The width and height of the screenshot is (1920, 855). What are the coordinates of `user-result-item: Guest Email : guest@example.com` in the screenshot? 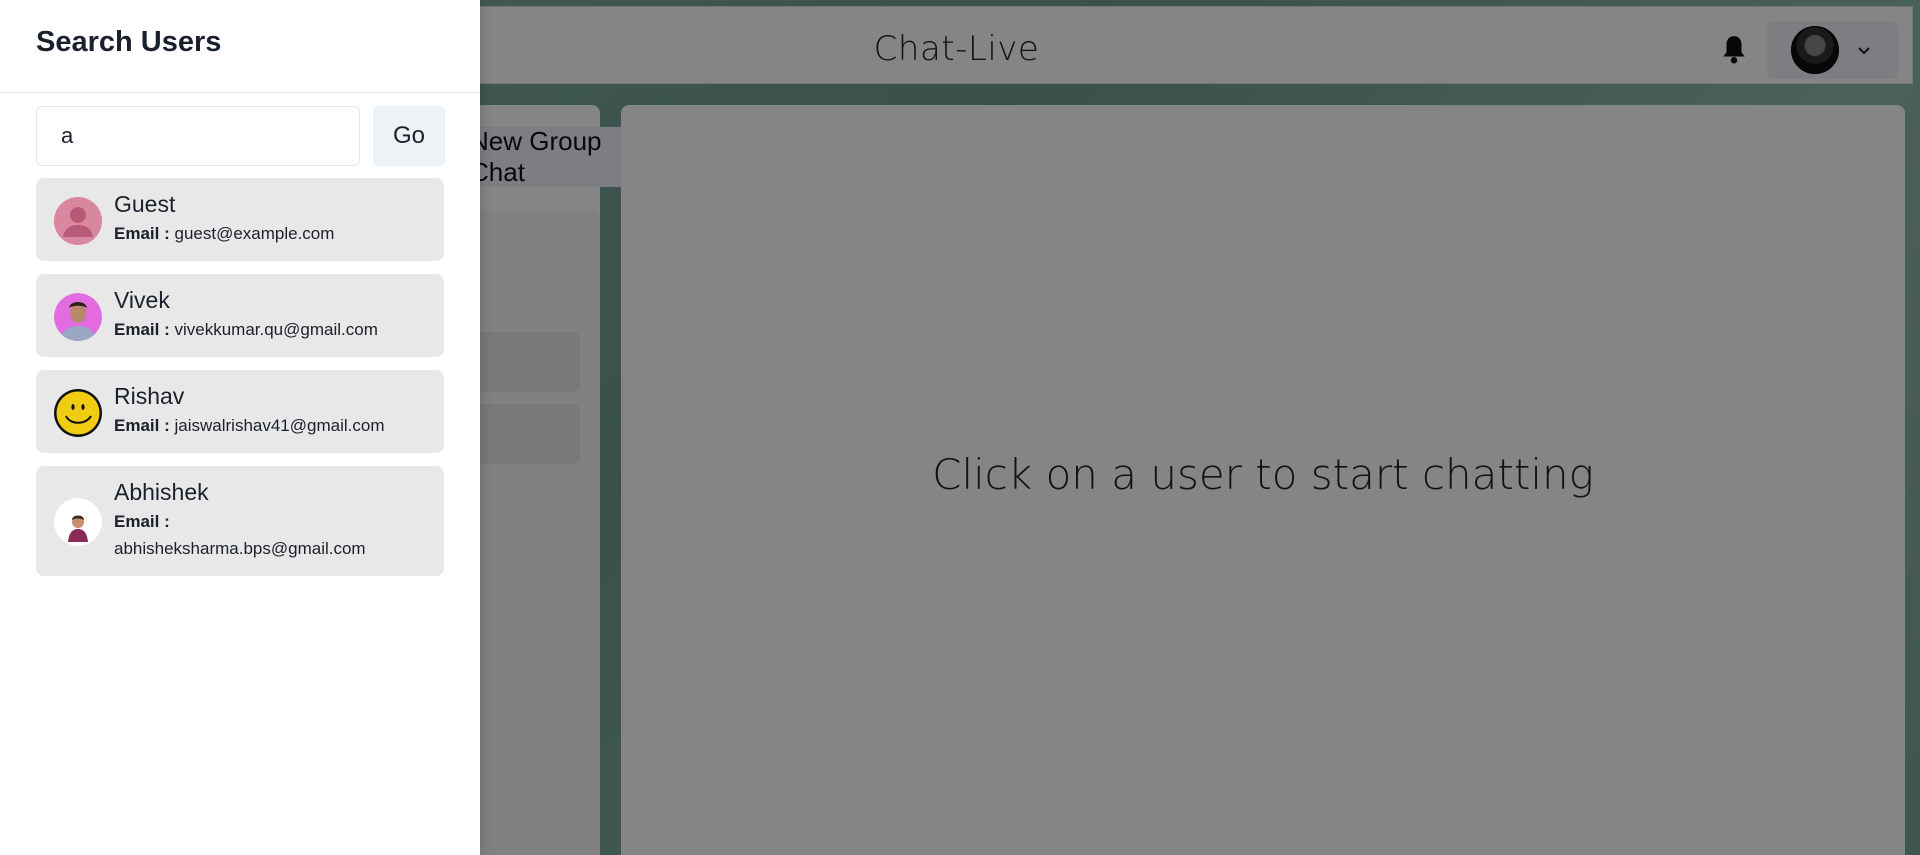 It's located at (240, 219).